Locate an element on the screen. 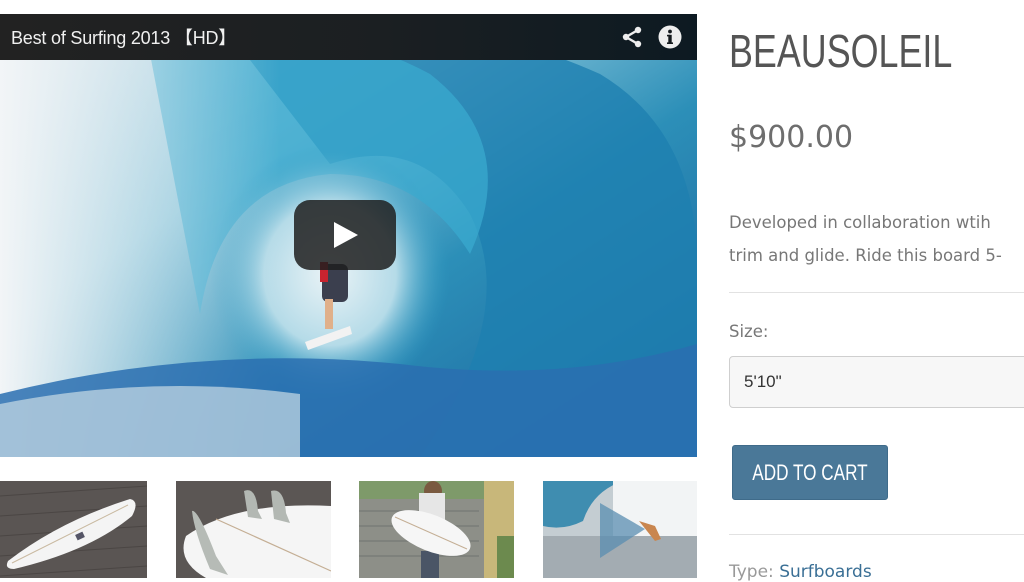  play-icon is located at coordinates (346, 235).